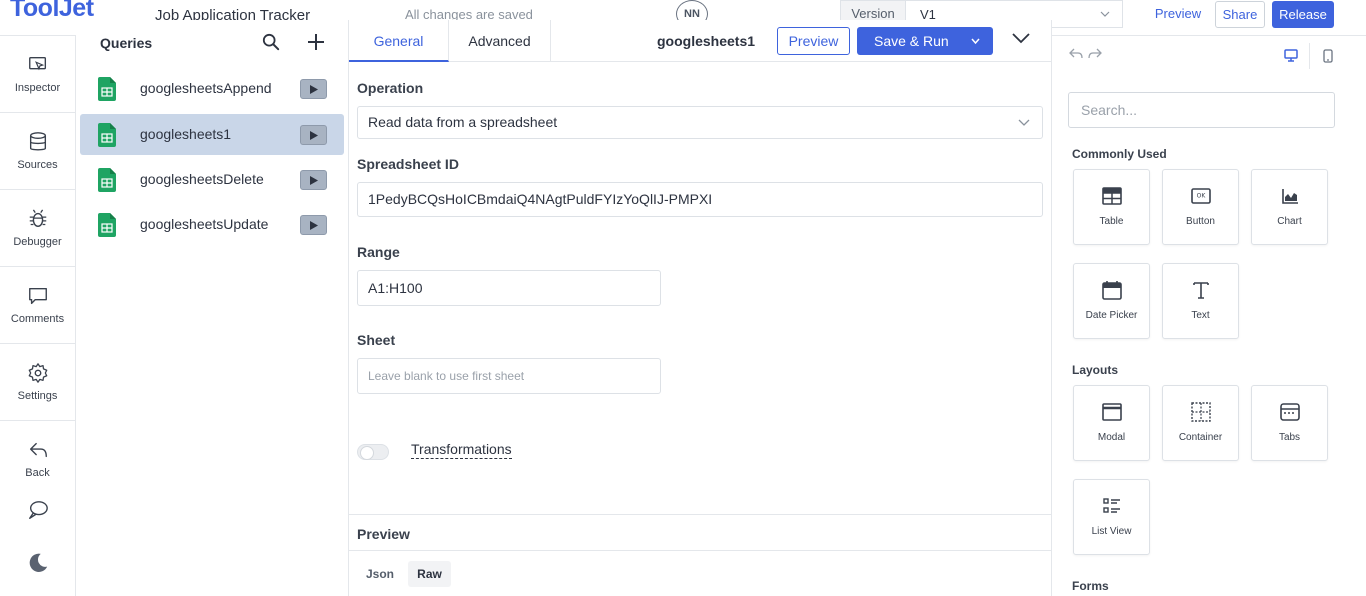  I want to click on sidebar-label: Debugger, so click(37, 242).